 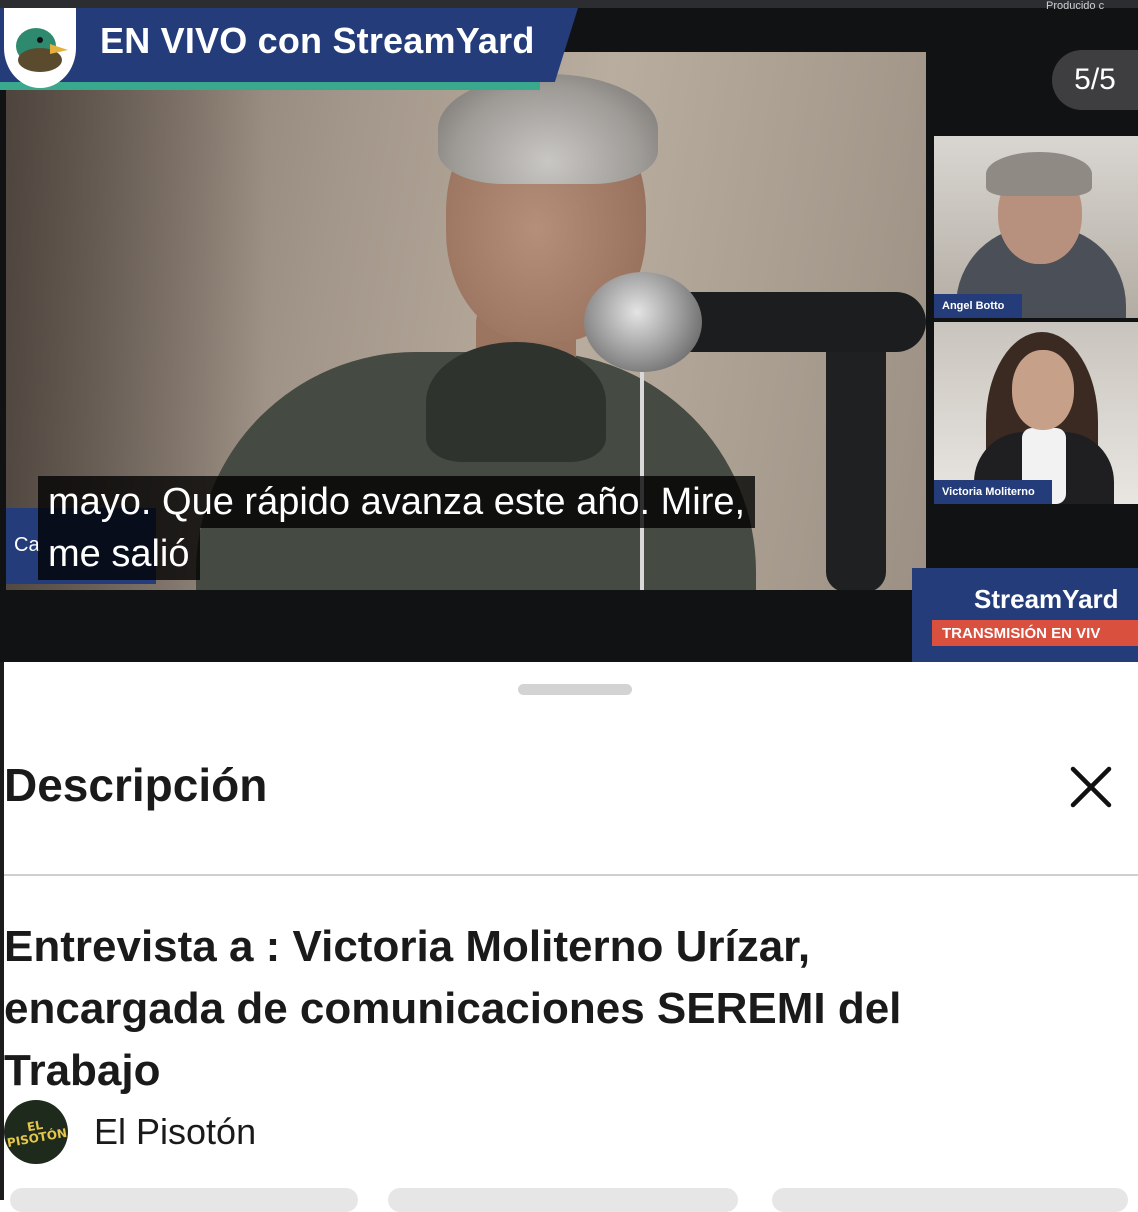 What do you see at coordinates (453, 1008) in the screenshot?
I see `headline-line: encargada de comunicaciones SEREMI del` at bounding box center [453, 1008].